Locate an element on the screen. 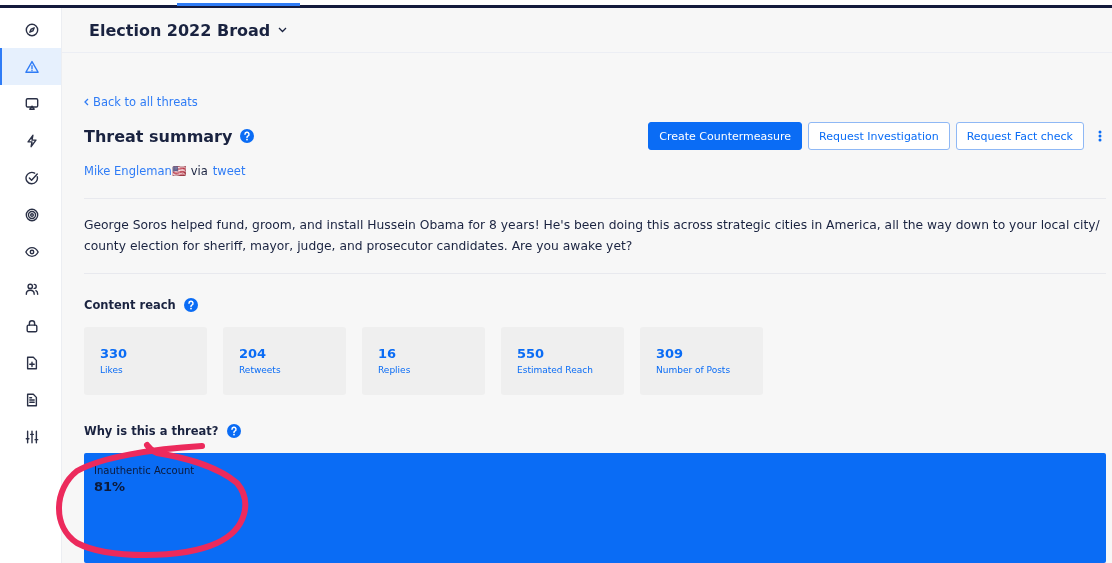 The height and width of the screenshot is (563, 1112). primary-button: Create Countermeasure is located at coordinates (725, 136).